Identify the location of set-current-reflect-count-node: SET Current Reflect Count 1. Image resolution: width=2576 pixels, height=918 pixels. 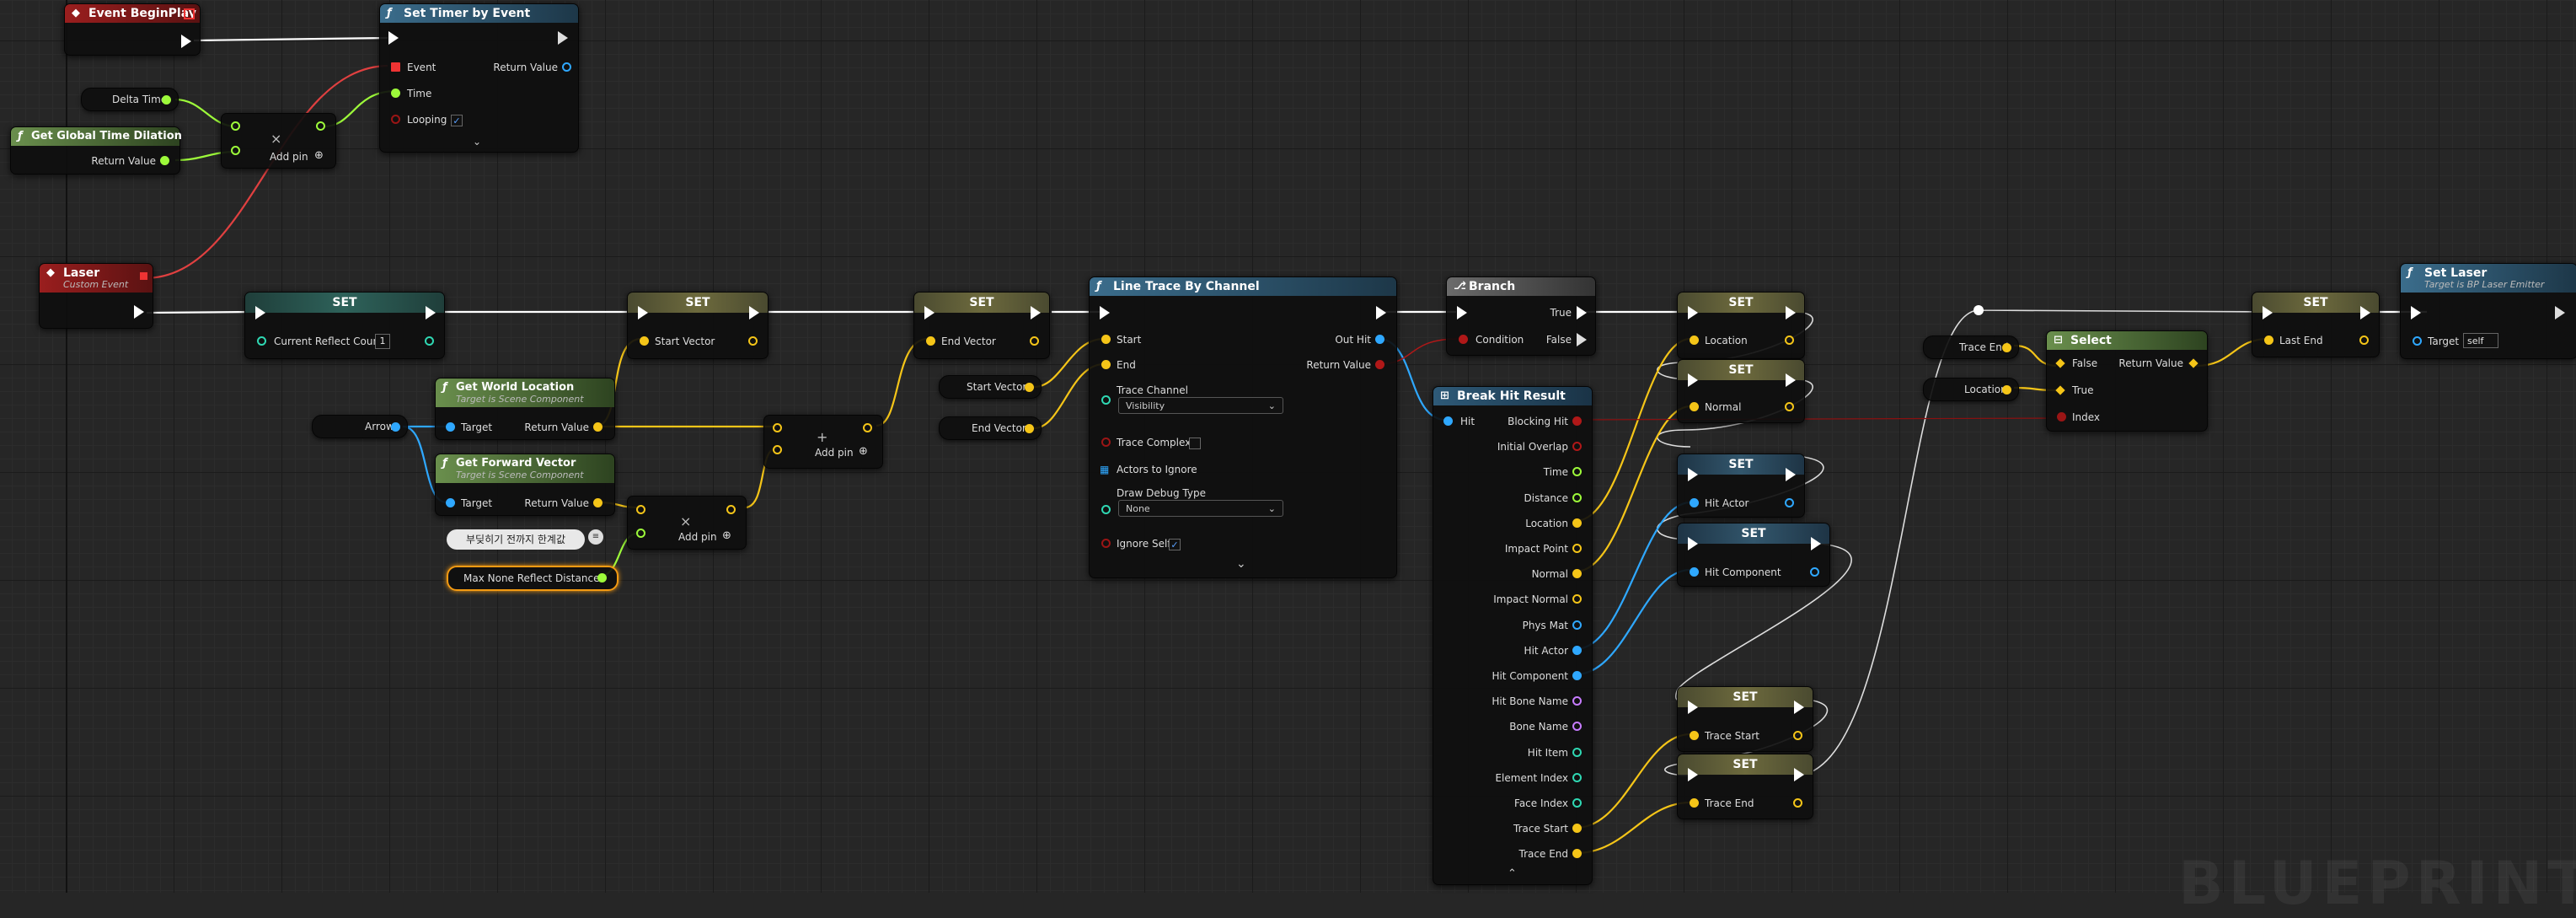
(344, 325).